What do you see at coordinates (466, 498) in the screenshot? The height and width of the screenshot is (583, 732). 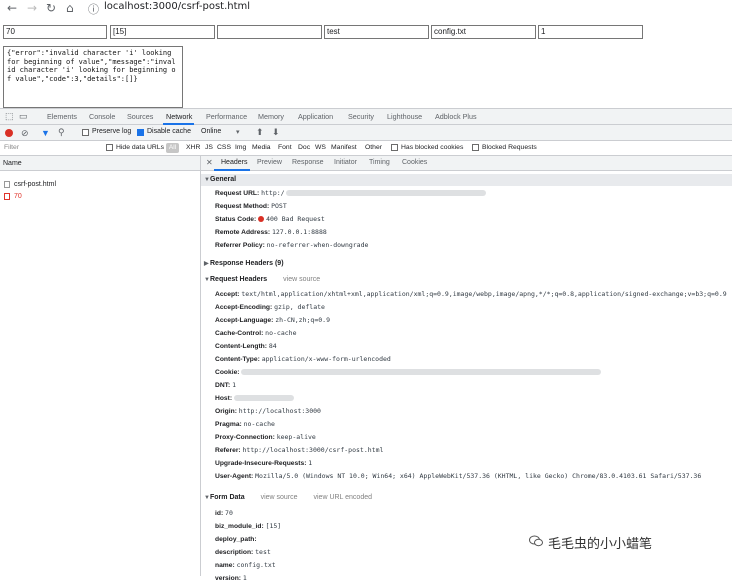 I see `form-data-section-header: ▼ Form Data view source view URL encoded` at bounding box center [466, 498].